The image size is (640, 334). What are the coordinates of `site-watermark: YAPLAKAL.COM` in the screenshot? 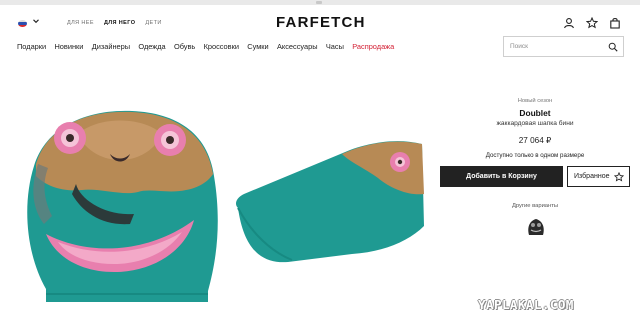 It's located at (526, 304).